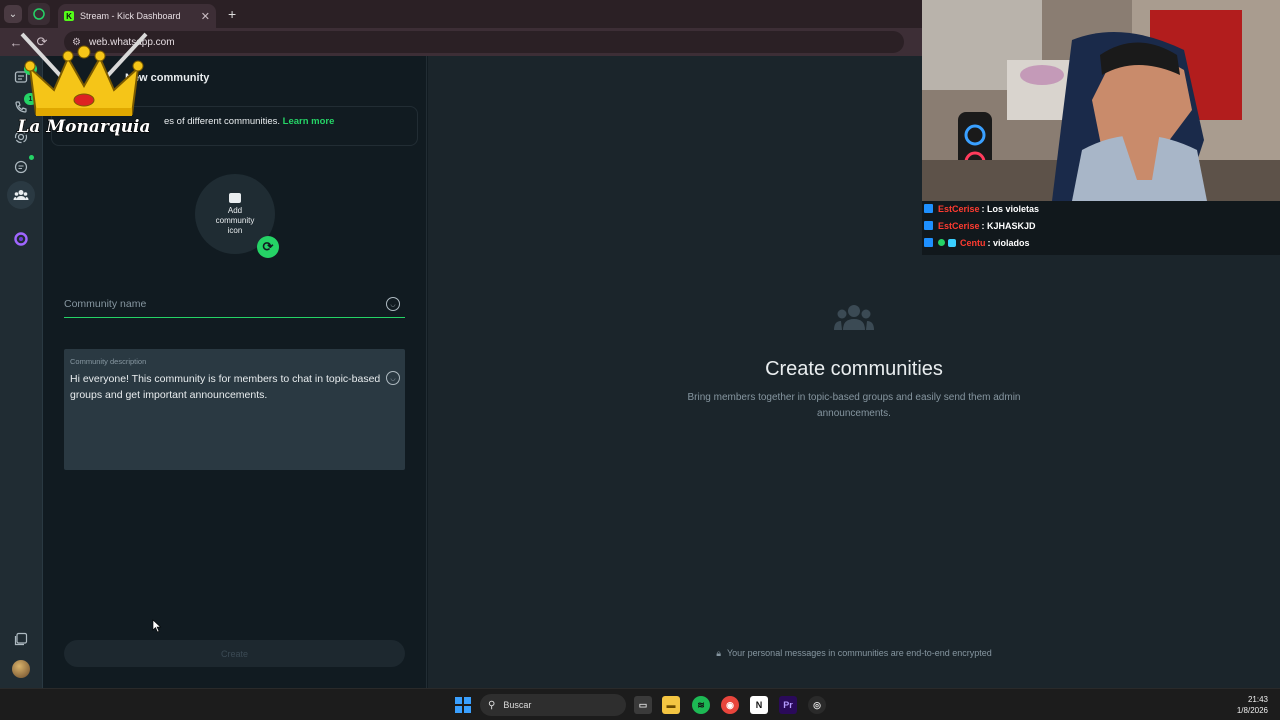 Image resolution: width=1280 pixels, height=720 pixels. Describe the element at coordinates (981, 208) in the screenshot. I see `chat-line: EstCerise: Los violetas` at that location.